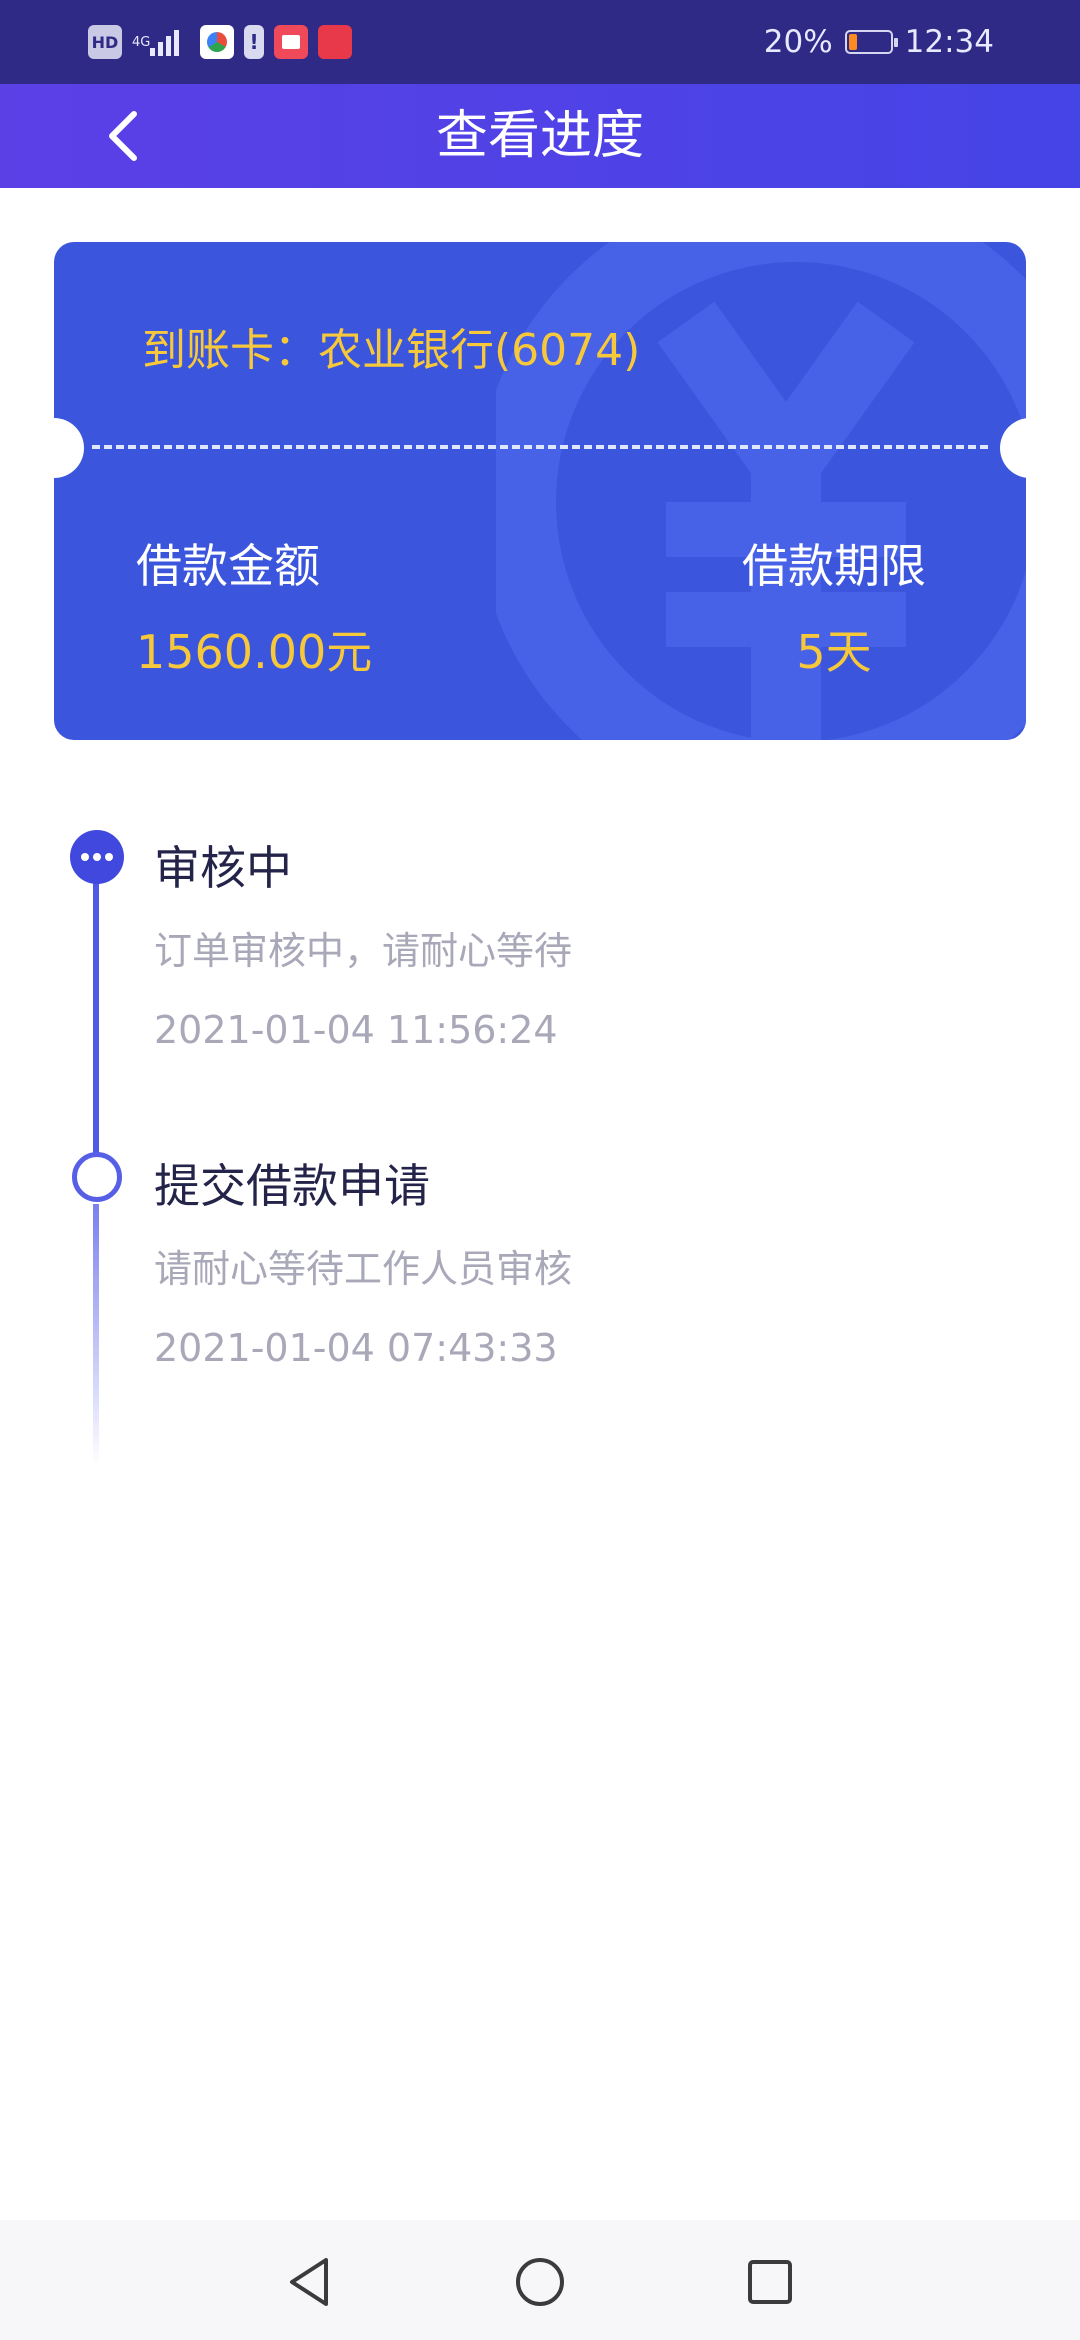 The image size is (1080, 2340). Describe the element at coordinates (871, 42) in the screenshot. I see `battery-icon` at that location.